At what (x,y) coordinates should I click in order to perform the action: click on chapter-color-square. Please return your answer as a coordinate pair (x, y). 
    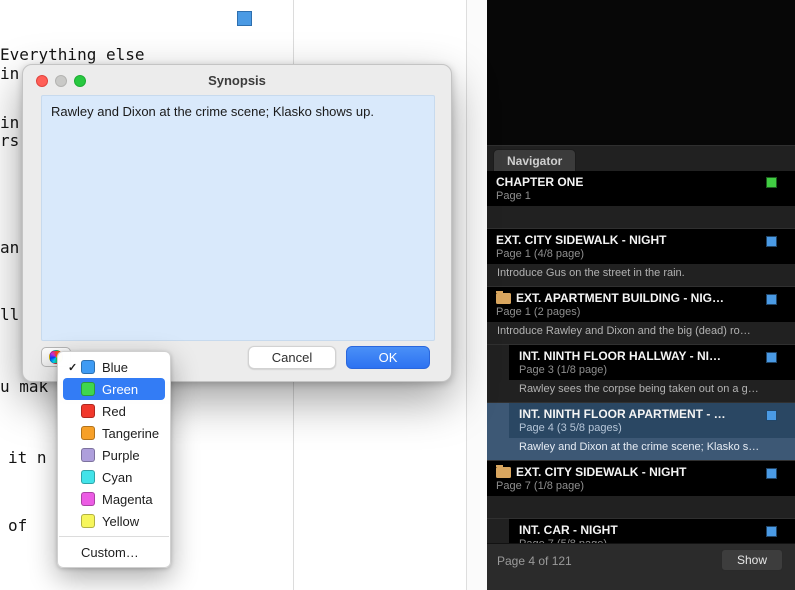
    Looking at the image, I should click on (771, 182).